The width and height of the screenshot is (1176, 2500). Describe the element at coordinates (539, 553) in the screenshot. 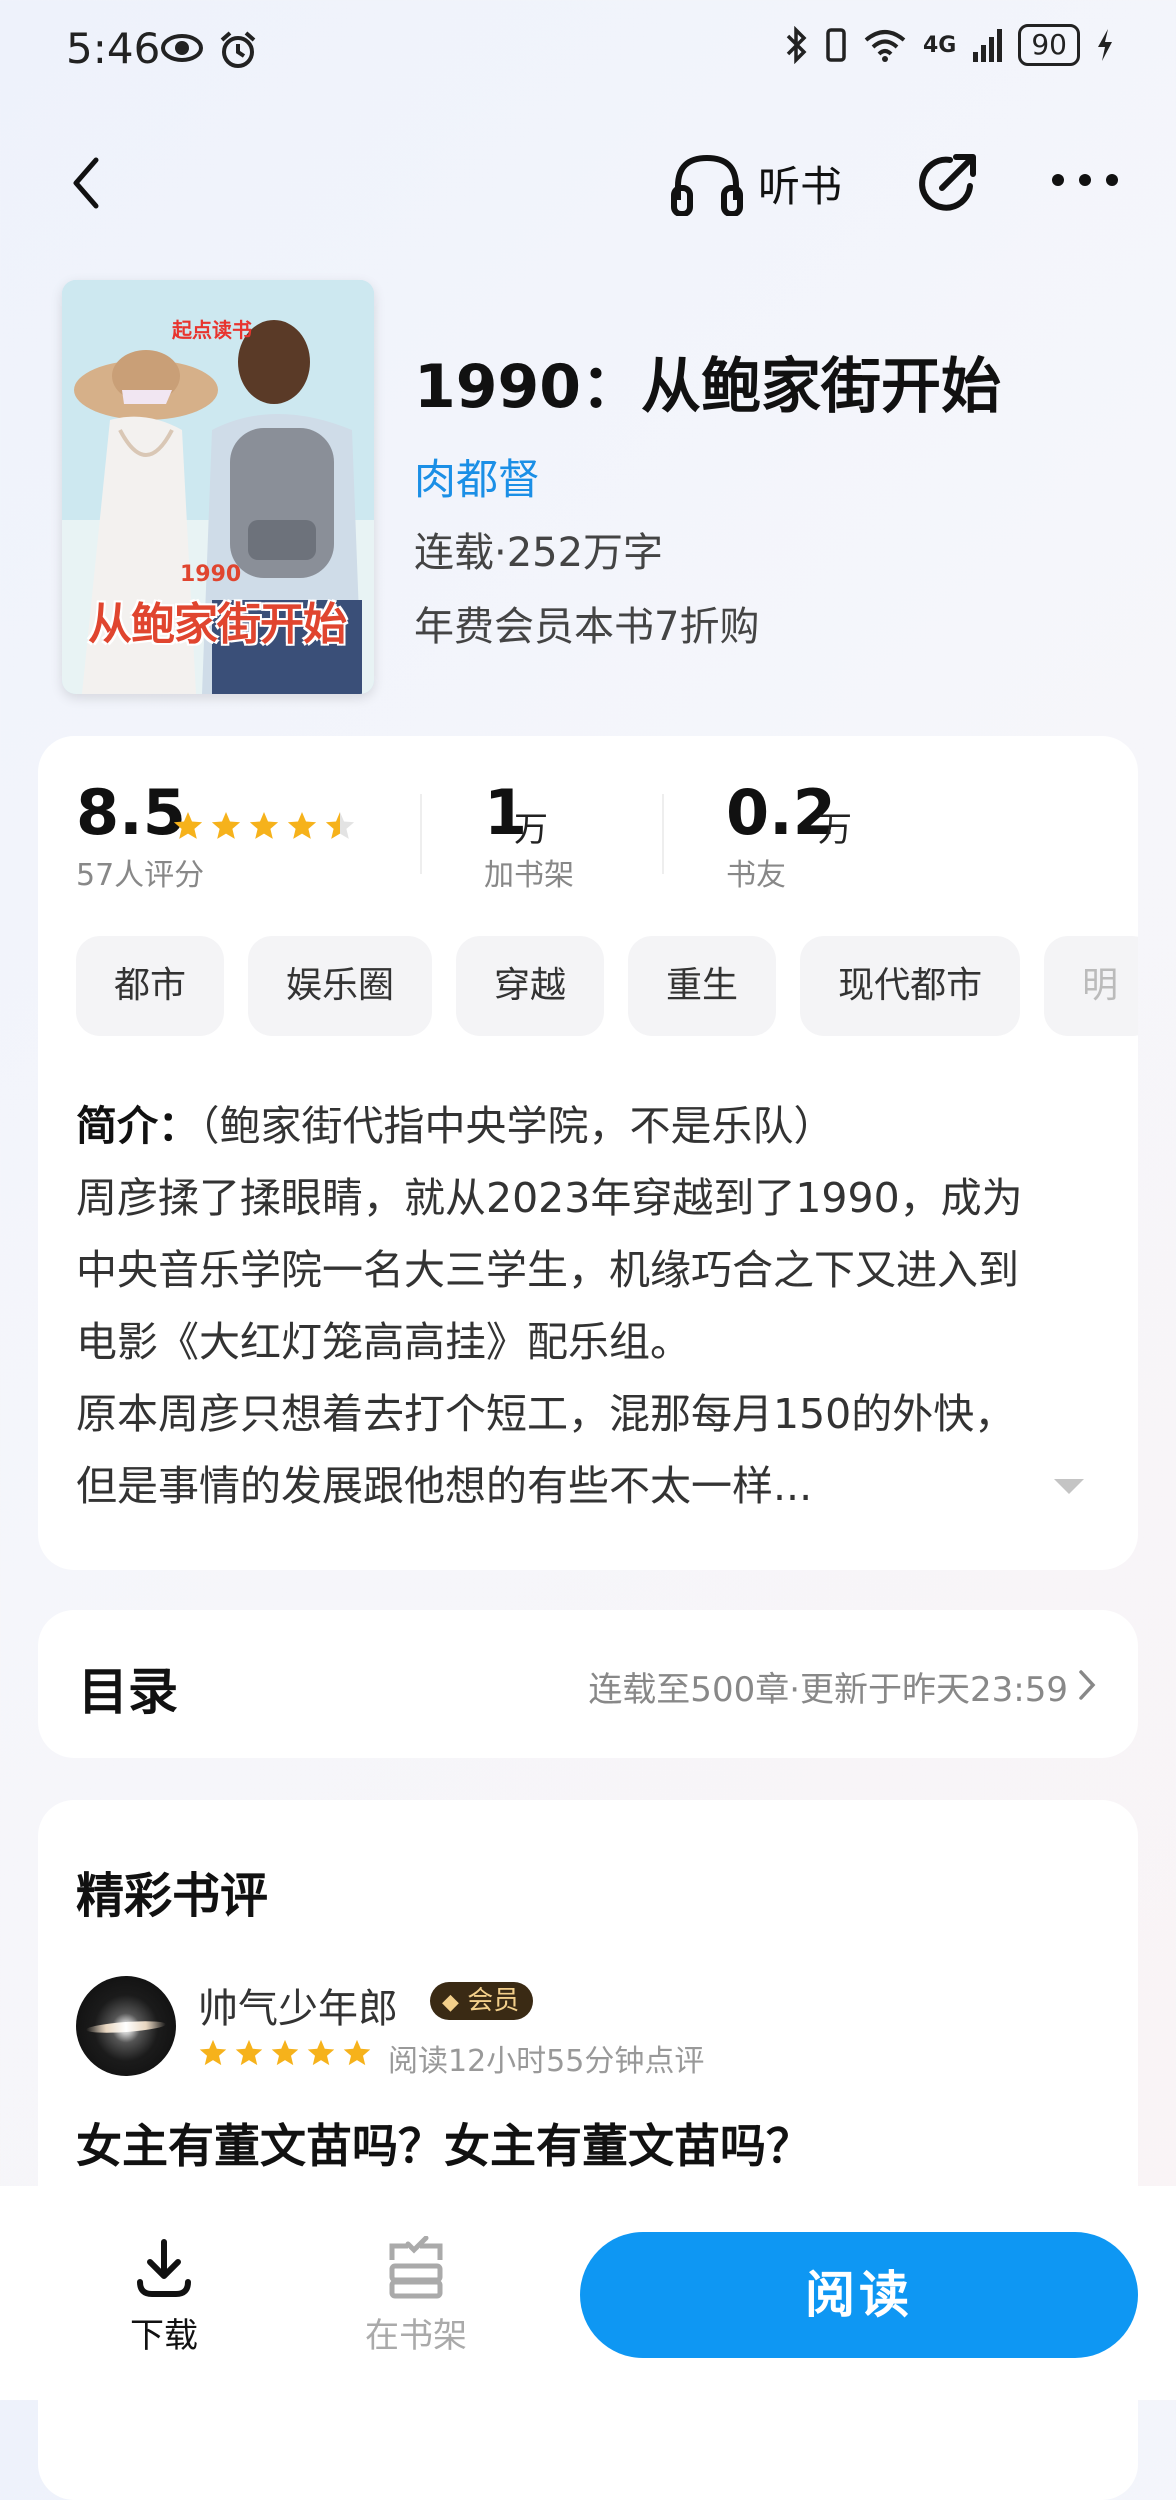

I see `book-meta: 连载·252万字` at that location.